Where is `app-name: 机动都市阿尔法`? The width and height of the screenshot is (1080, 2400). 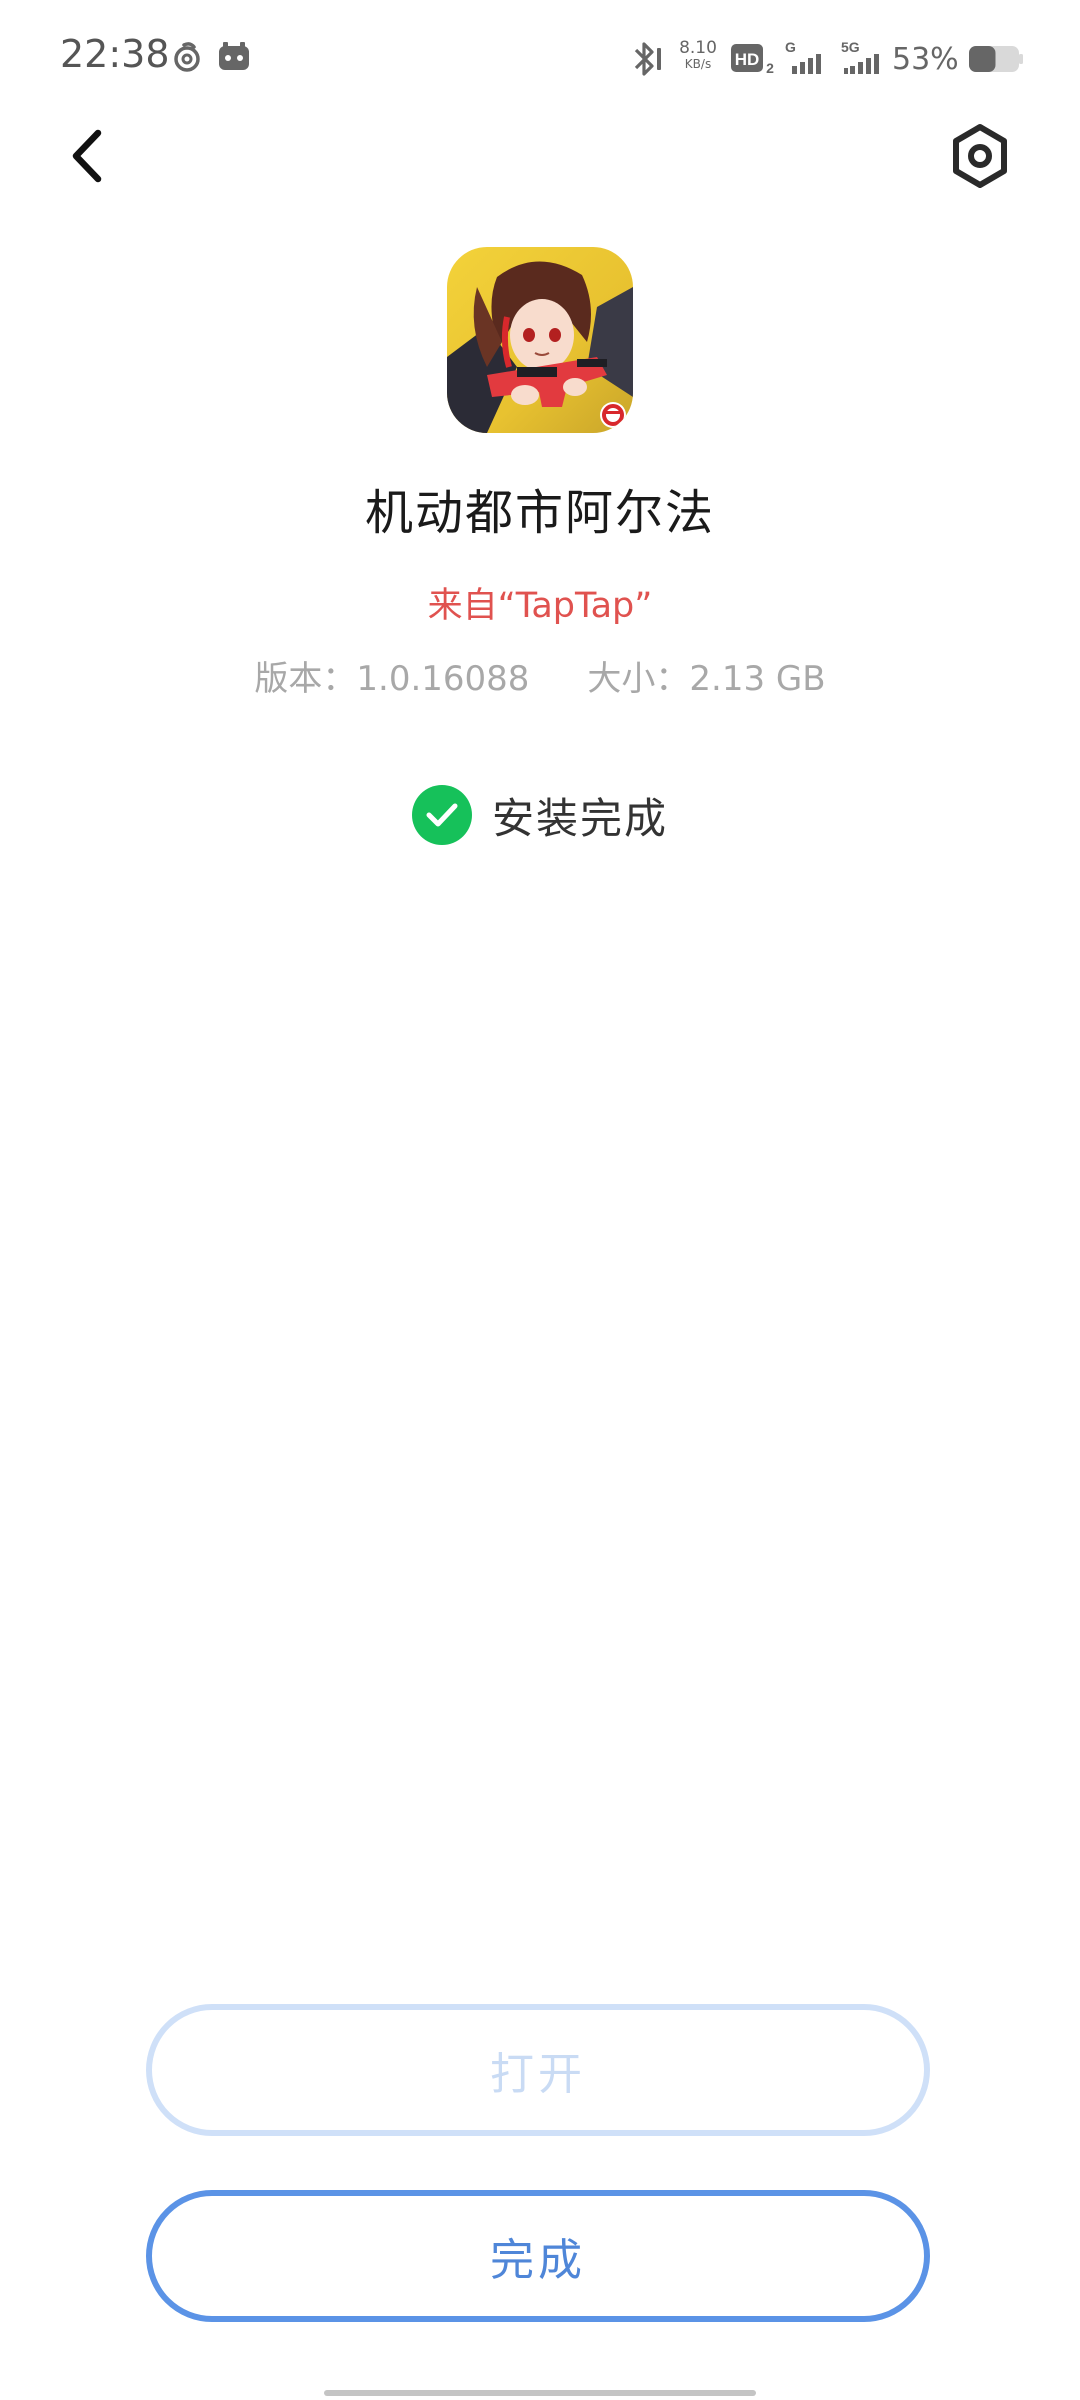
app-name: 机动都市阿尔法 is located at coordinates (539, 513).